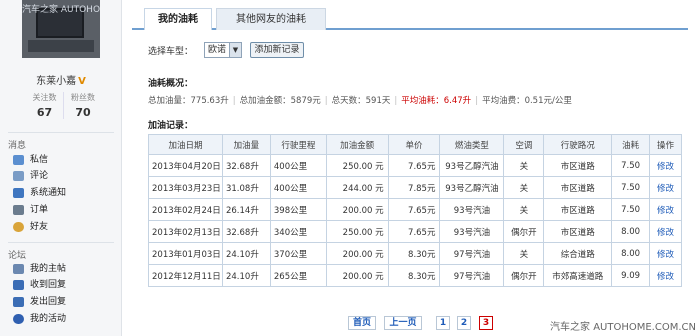  What do you see at coordinates (45, 105) in the screenshot?
I see `stat-following: 关注数 67` at bounding box center [45, 105].